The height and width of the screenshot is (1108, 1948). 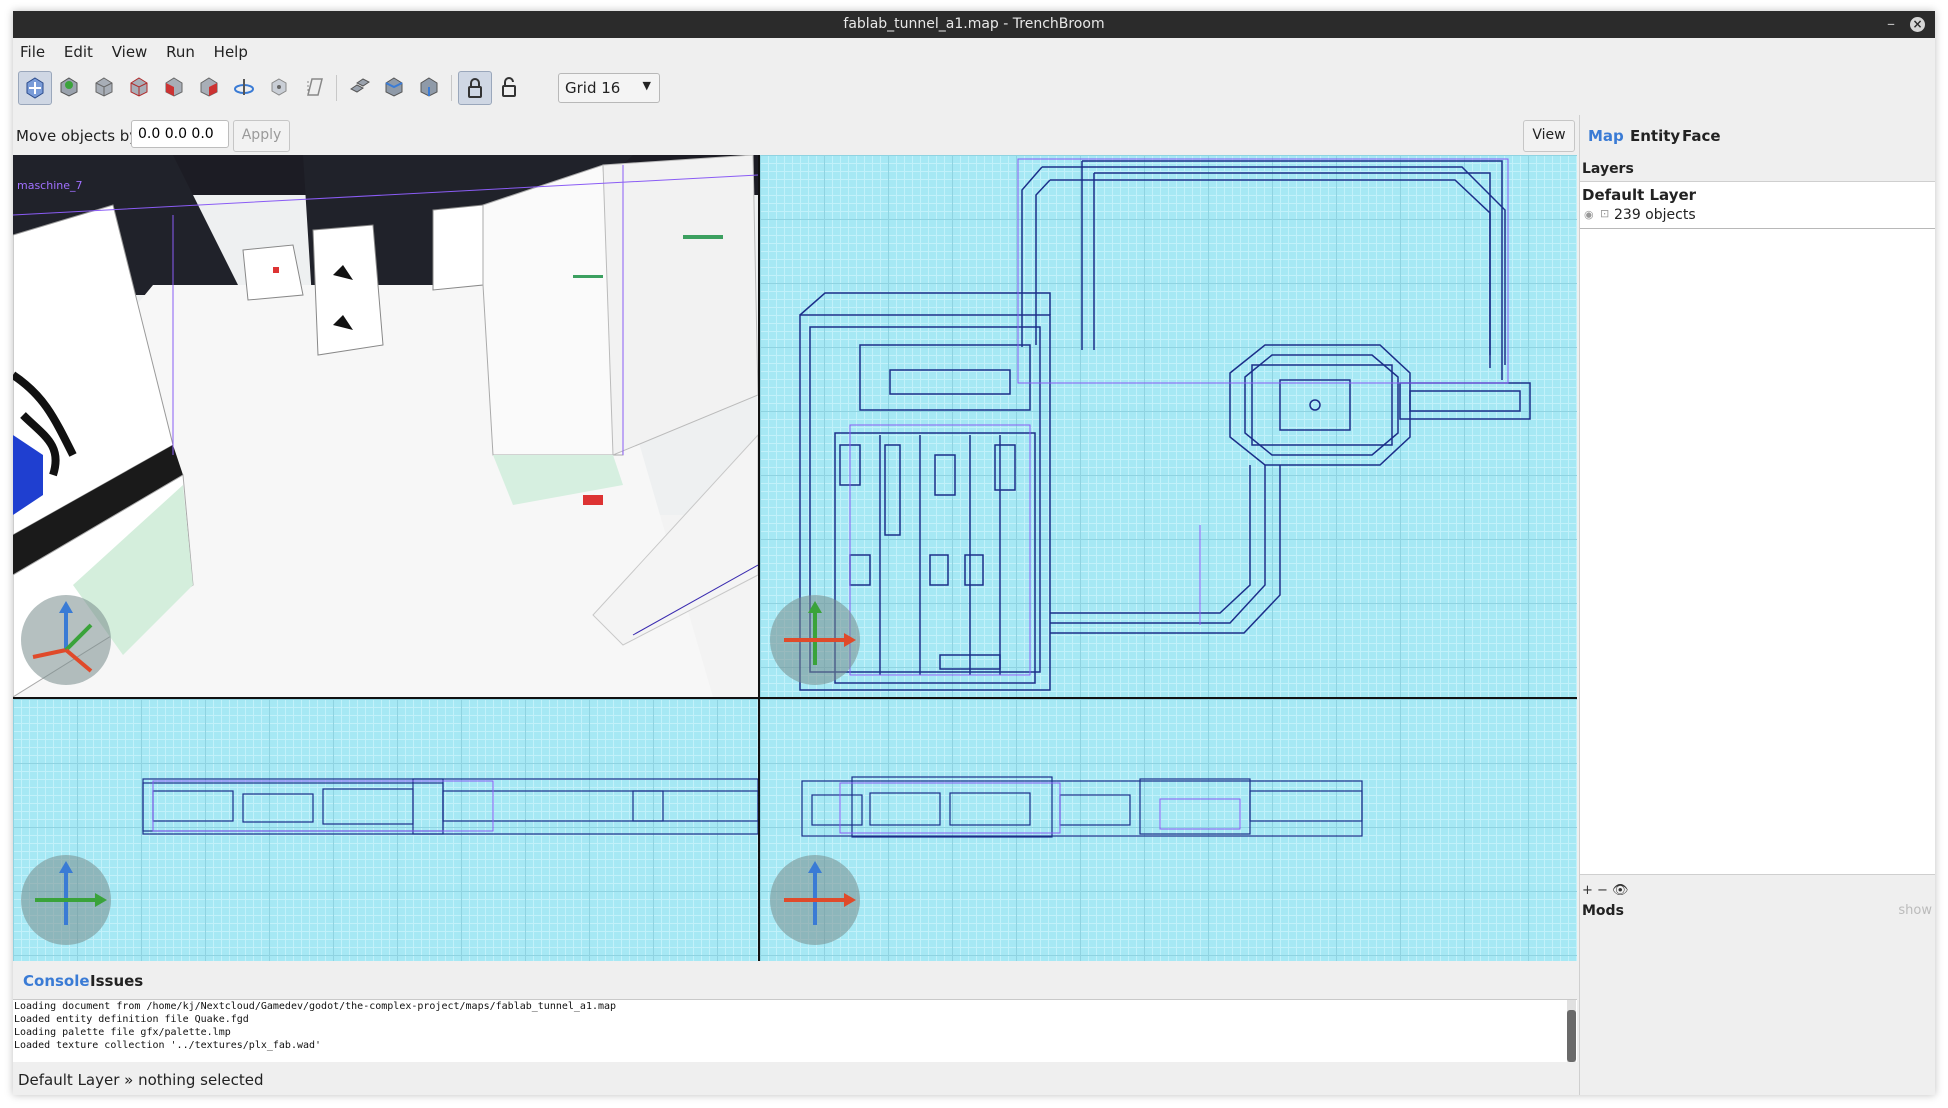 What do you see at coordinates (1757, 528) in the screenshot?
I see `layer-list: Default Layer ◉ ⊡ 239 objects` at bounding box center [1757, 528].